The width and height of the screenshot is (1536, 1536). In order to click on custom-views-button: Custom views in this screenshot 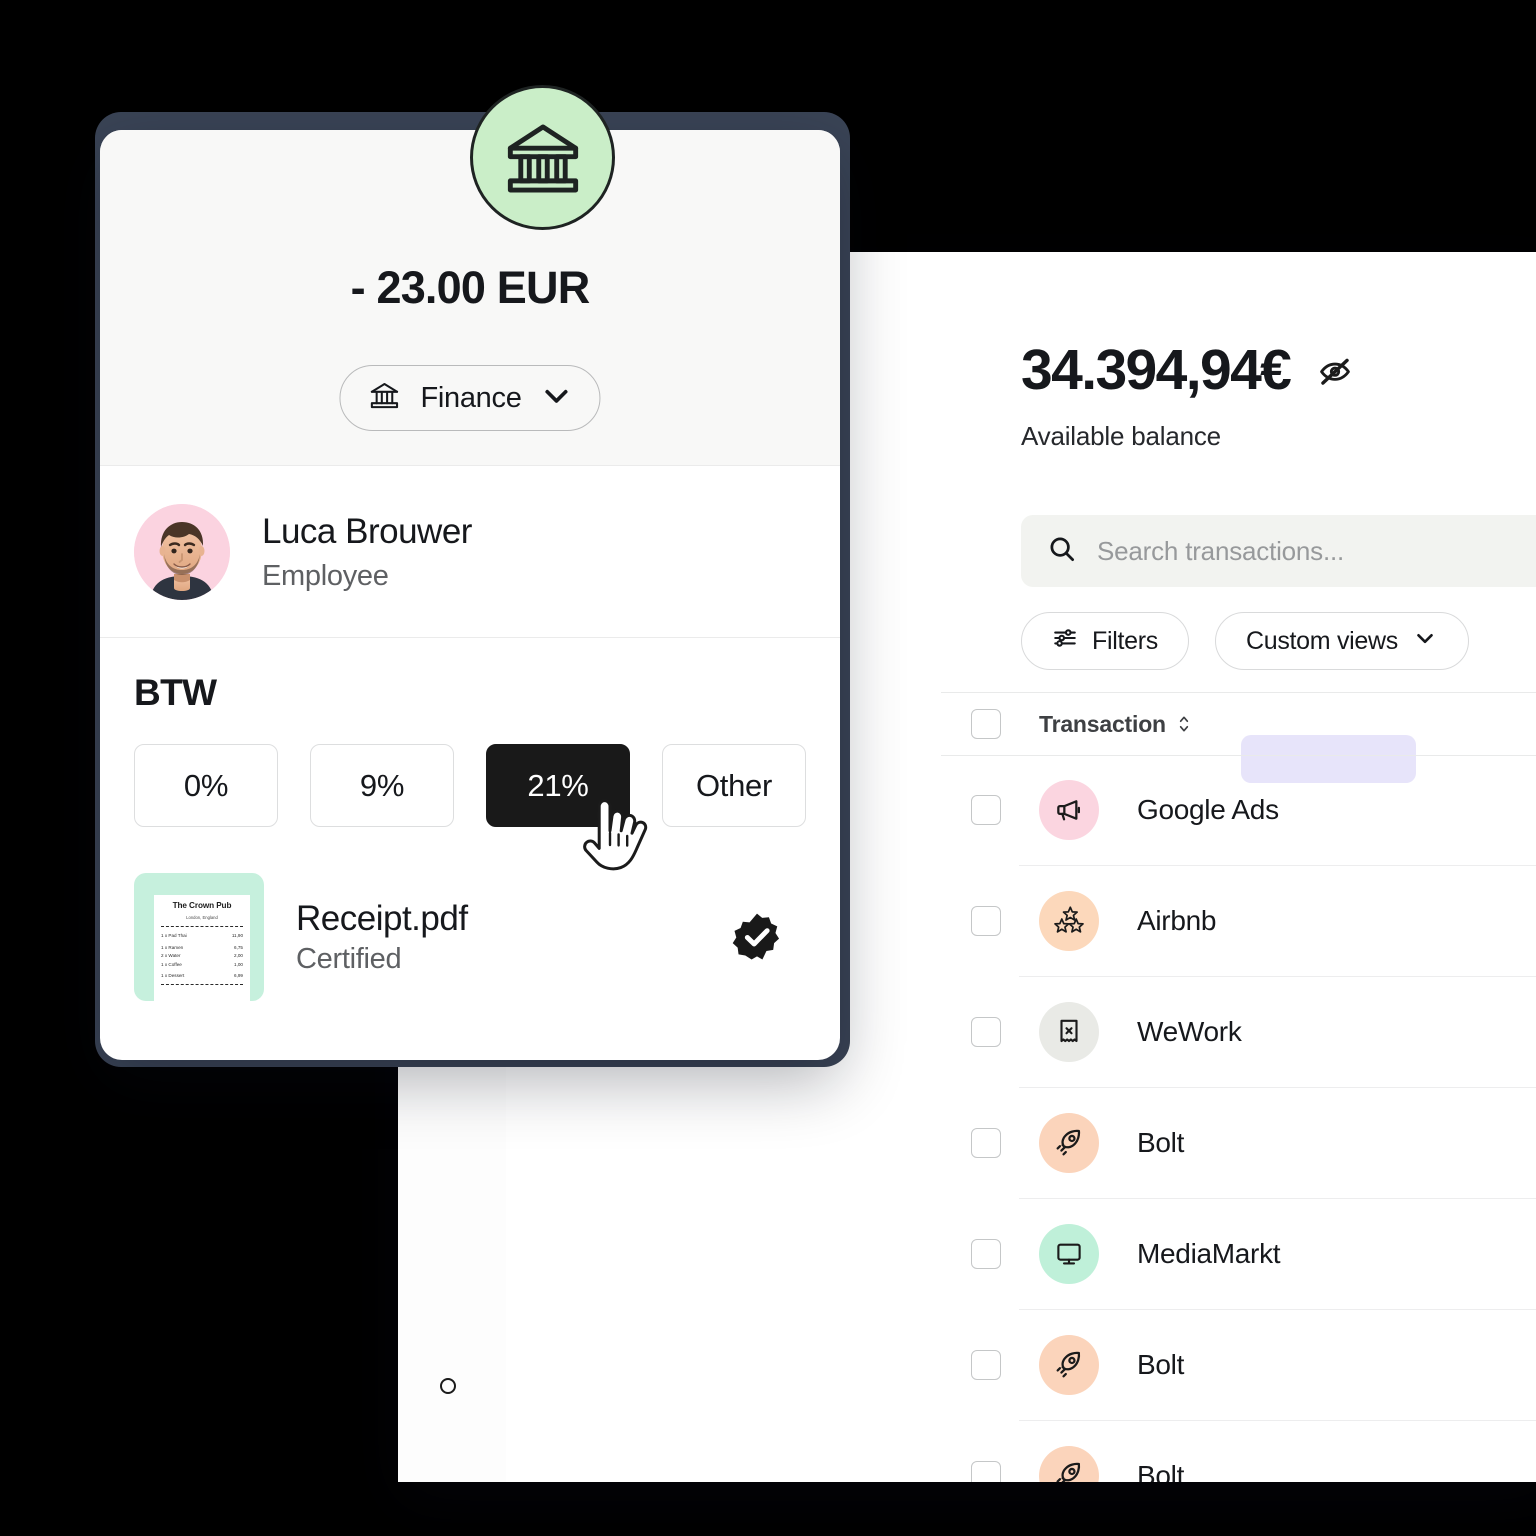, I will do `click(1341, 641)`.